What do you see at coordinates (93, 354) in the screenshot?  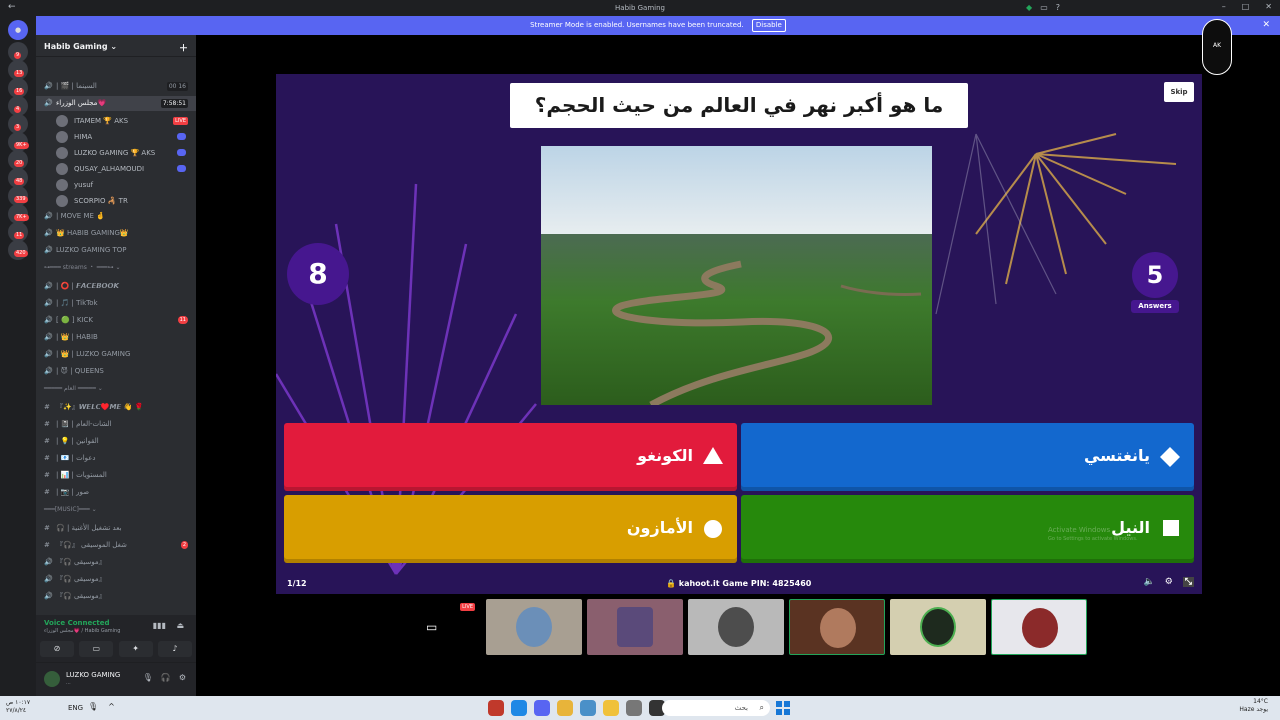 I see `channel-name: | 👑 | LUZKO GAMING` at bounding box center [93, 354].